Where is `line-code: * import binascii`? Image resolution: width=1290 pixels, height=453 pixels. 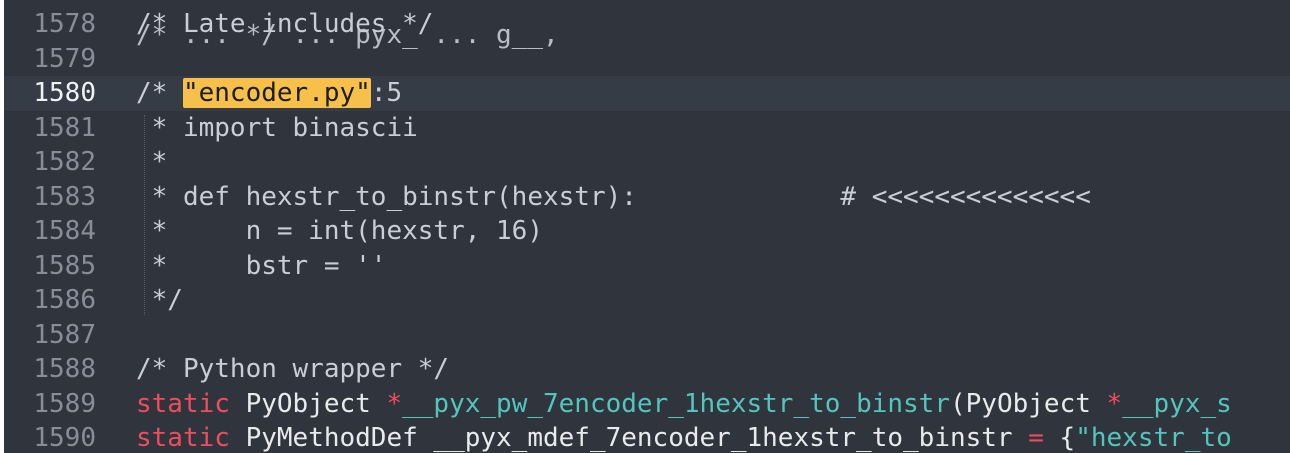
line-code: * import binascii is located at coordinates (277, 128).